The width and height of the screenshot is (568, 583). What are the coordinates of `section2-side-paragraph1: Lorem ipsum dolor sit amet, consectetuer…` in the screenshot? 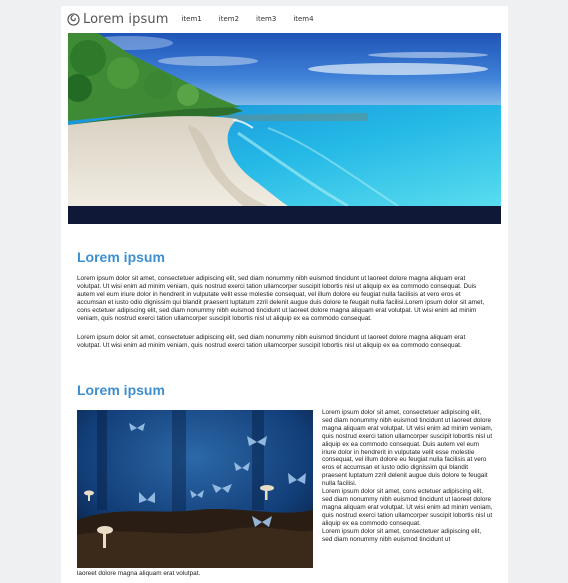 It's located at (407, 448).